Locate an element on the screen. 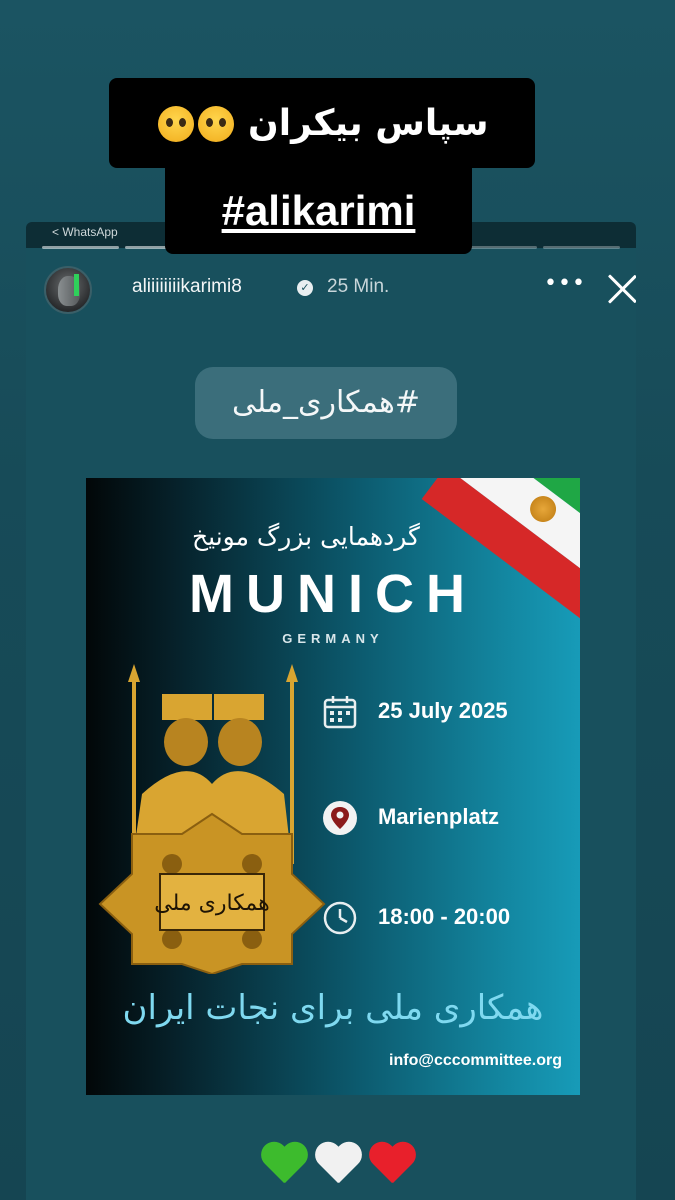 Image resolution: width=675 pixels, height=1200 pixels. event-time: 18:00 - 20:00 is located at coordinates (444, 916).